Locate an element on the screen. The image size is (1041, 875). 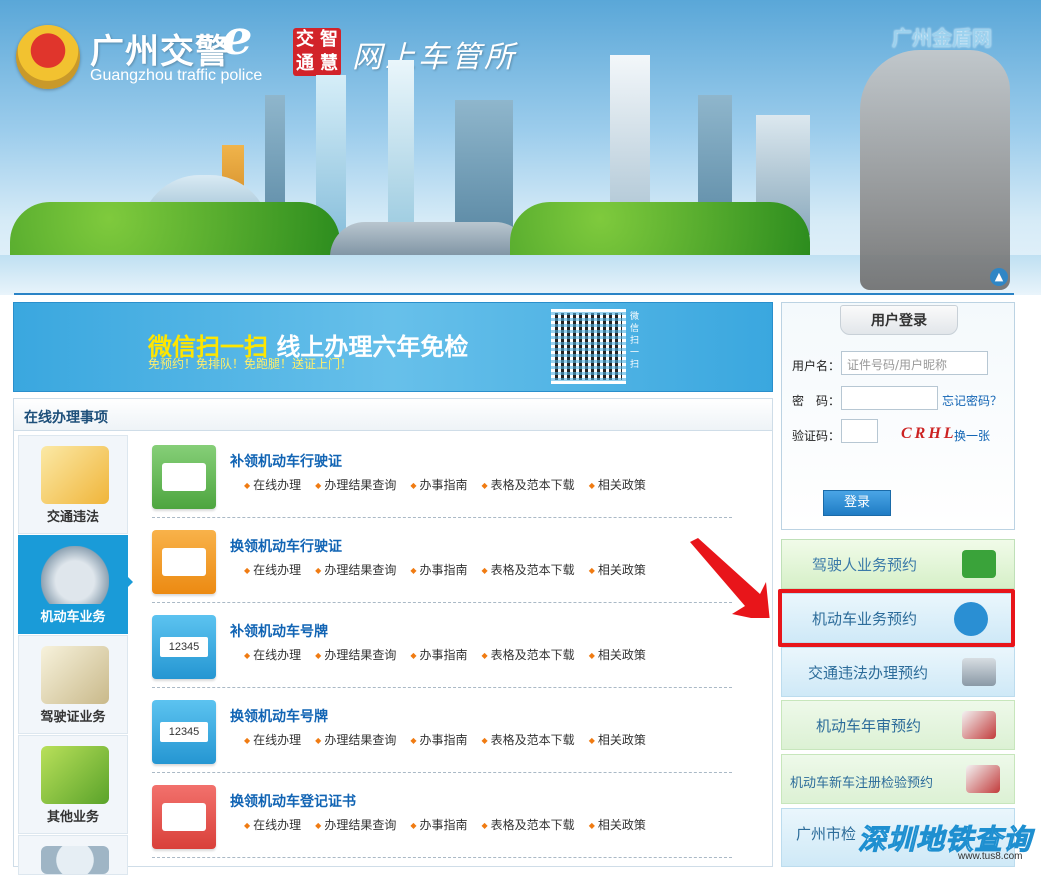
banner-subtitle: 免预约！免排队！免跑腿！送证上门！ is located at coordinates (250, 364).